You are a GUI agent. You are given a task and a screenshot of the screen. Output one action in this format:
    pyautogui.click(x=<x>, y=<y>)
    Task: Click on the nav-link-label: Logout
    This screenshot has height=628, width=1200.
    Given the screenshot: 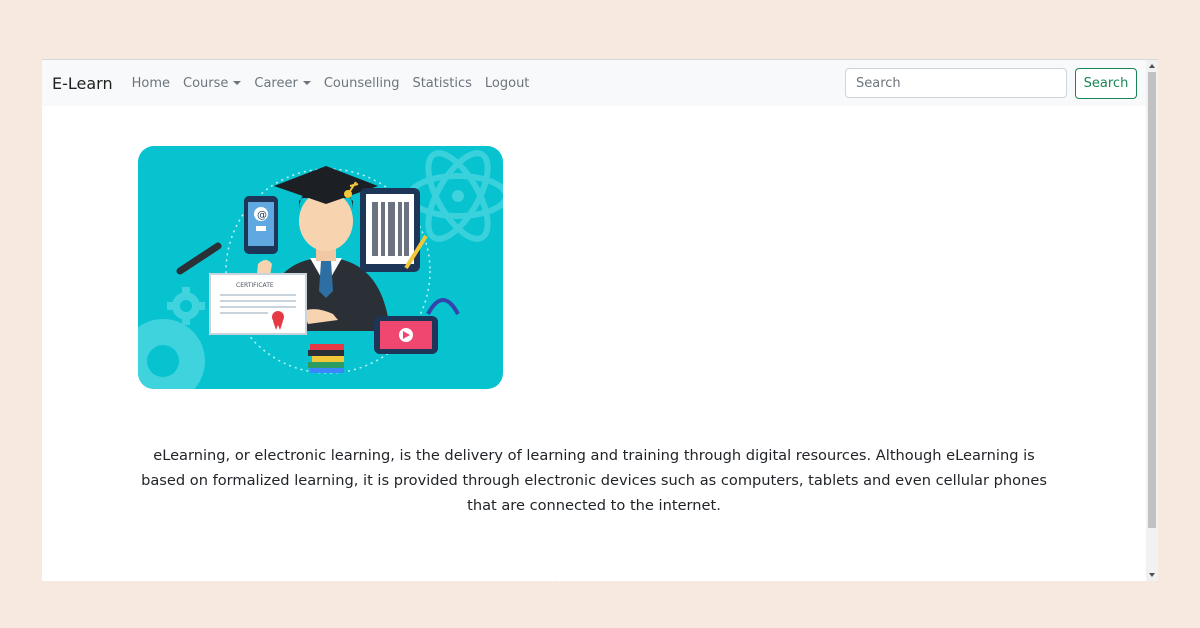 What is the action you would take?
    pyautogui.click(x=507, y=83)
    